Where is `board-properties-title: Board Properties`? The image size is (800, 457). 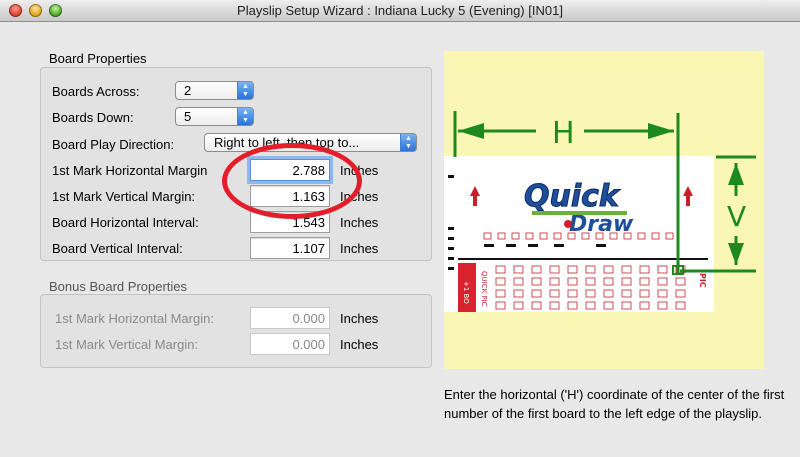 board-properties-title: Board Properties is located at coordinates (98, 58).